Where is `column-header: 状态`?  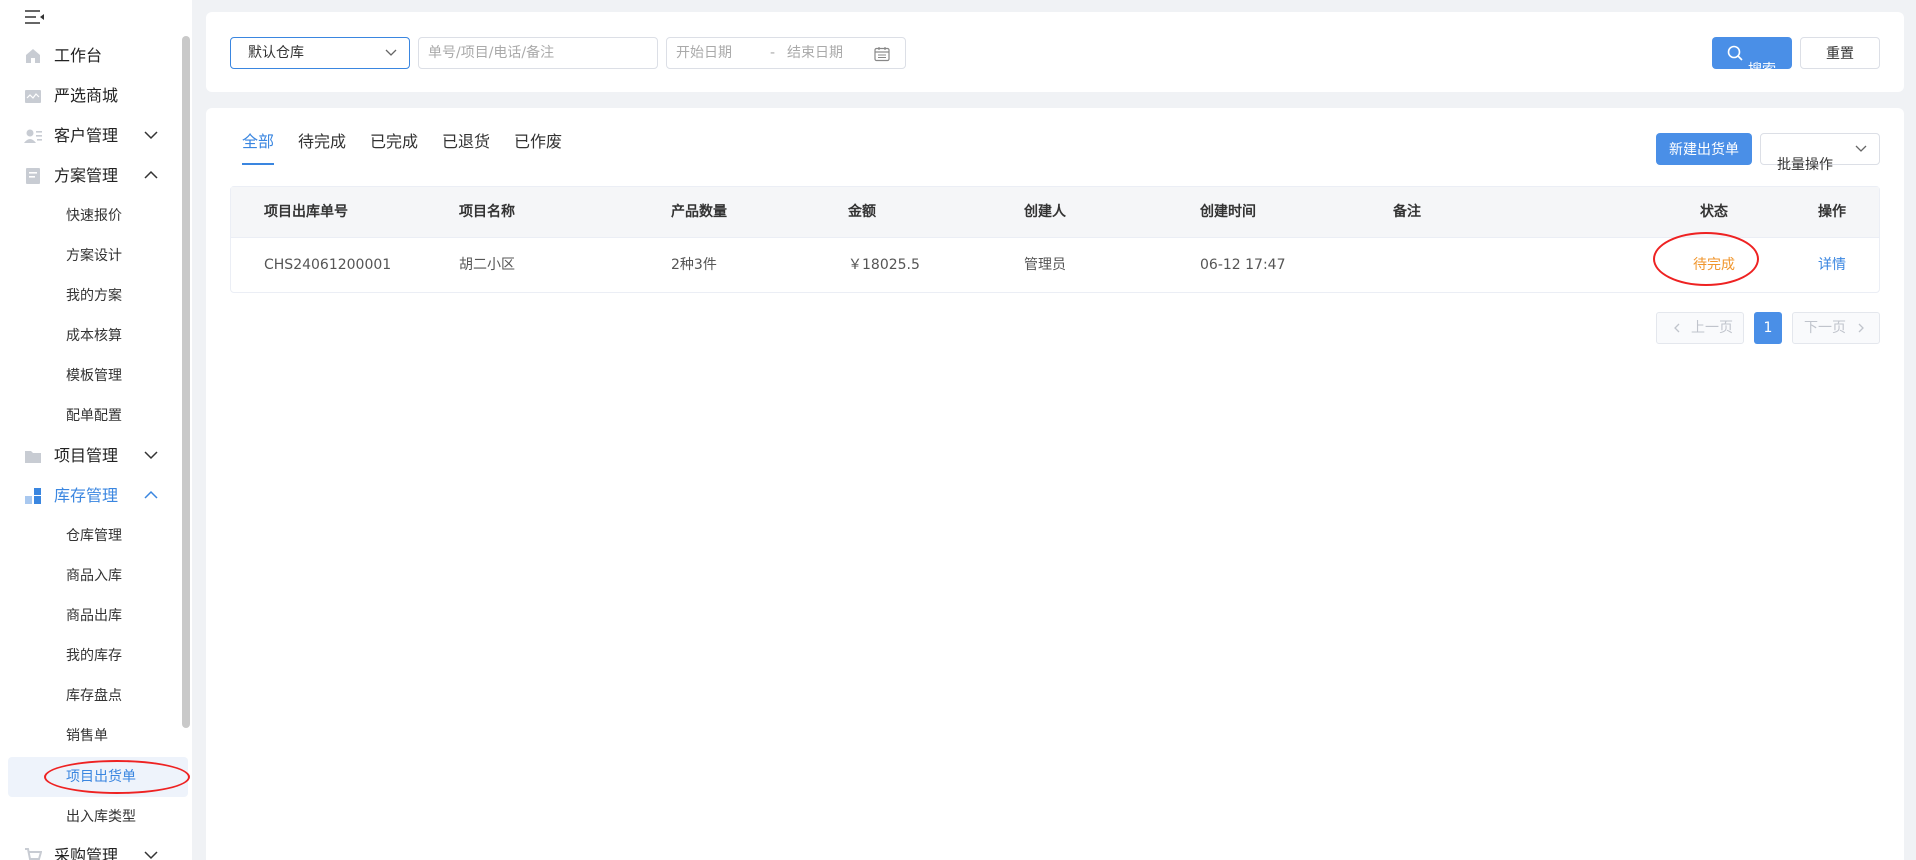 column-header: 状态 is located at coordinates (1714, 212).